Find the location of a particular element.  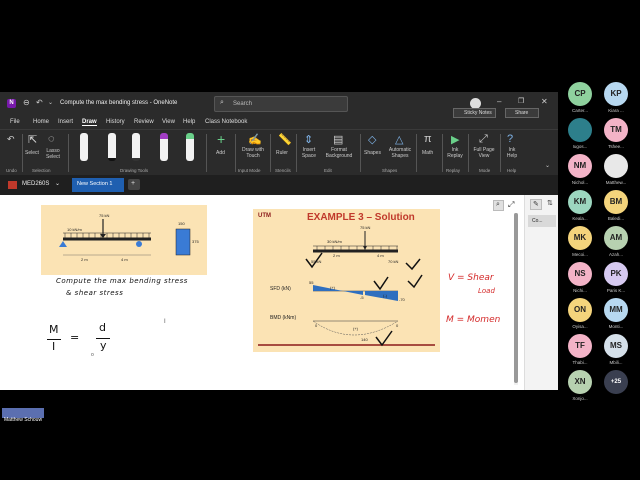

undo-button-icon: ↶ is located at coordinates (11, 139).